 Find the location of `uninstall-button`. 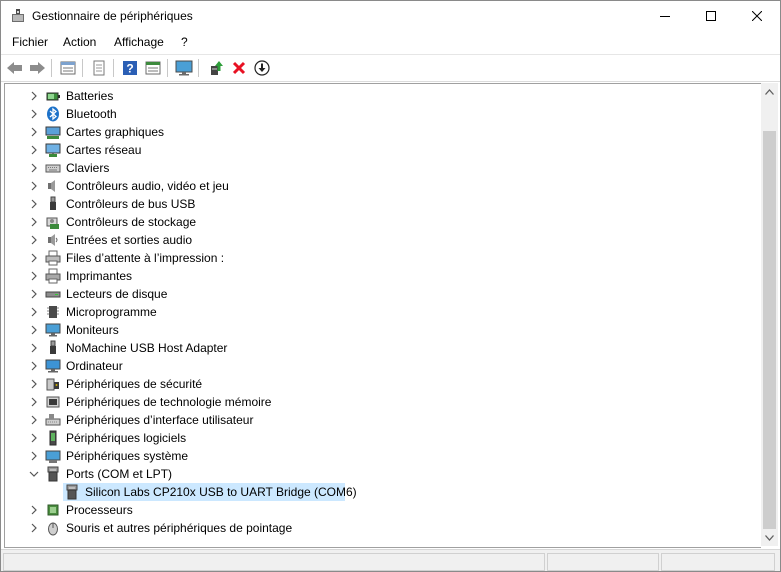

uninstall-button is located at coordinates (239, 68).